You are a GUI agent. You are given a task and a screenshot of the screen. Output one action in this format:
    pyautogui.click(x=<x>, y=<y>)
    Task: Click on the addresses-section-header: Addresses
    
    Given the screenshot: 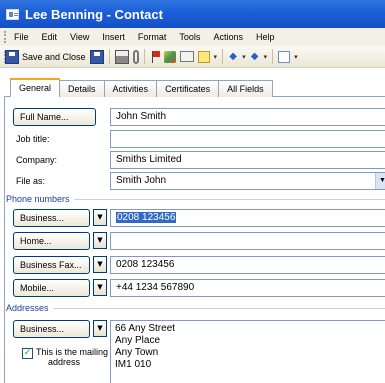 What is the action you would take?
    pyautogui.click(x=195, y=308)
    